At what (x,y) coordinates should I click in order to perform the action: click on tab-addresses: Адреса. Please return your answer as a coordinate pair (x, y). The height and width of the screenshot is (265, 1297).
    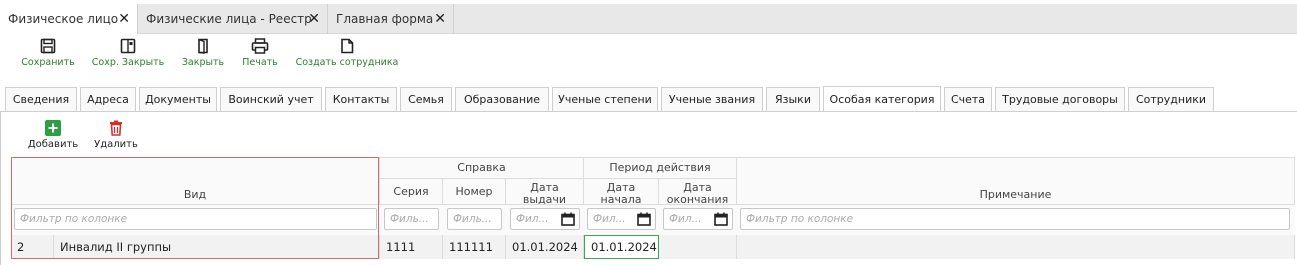
    Looking at the image, I should click on (108, 99).